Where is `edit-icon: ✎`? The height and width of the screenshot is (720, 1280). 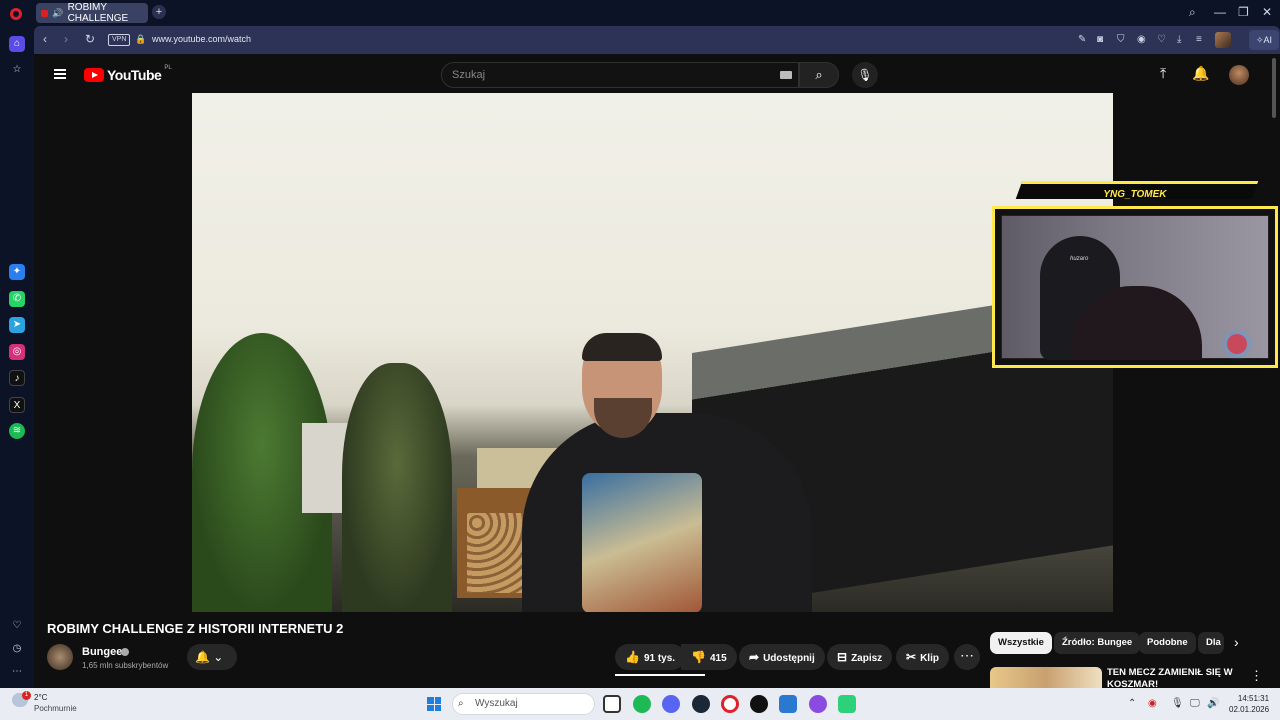
edit-icon: ✎ is located at coordinates (1082, 39).